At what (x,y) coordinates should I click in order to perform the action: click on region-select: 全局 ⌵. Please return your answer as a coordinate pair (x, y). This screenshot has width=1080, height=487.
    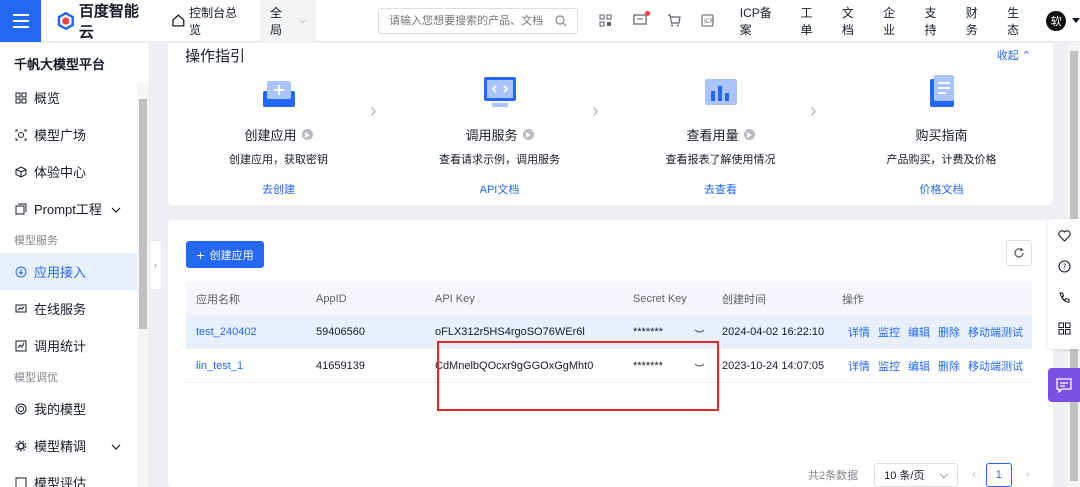
    Looking at the image, I should click on (288, 21).